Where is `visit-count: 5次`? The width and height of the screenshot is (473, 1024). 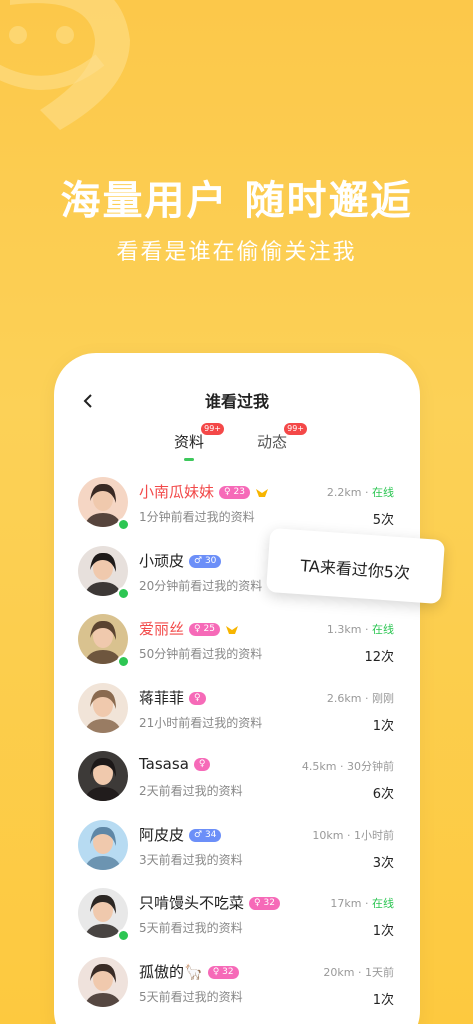 visit-count: 5次 is located at coordinates (383, 520).